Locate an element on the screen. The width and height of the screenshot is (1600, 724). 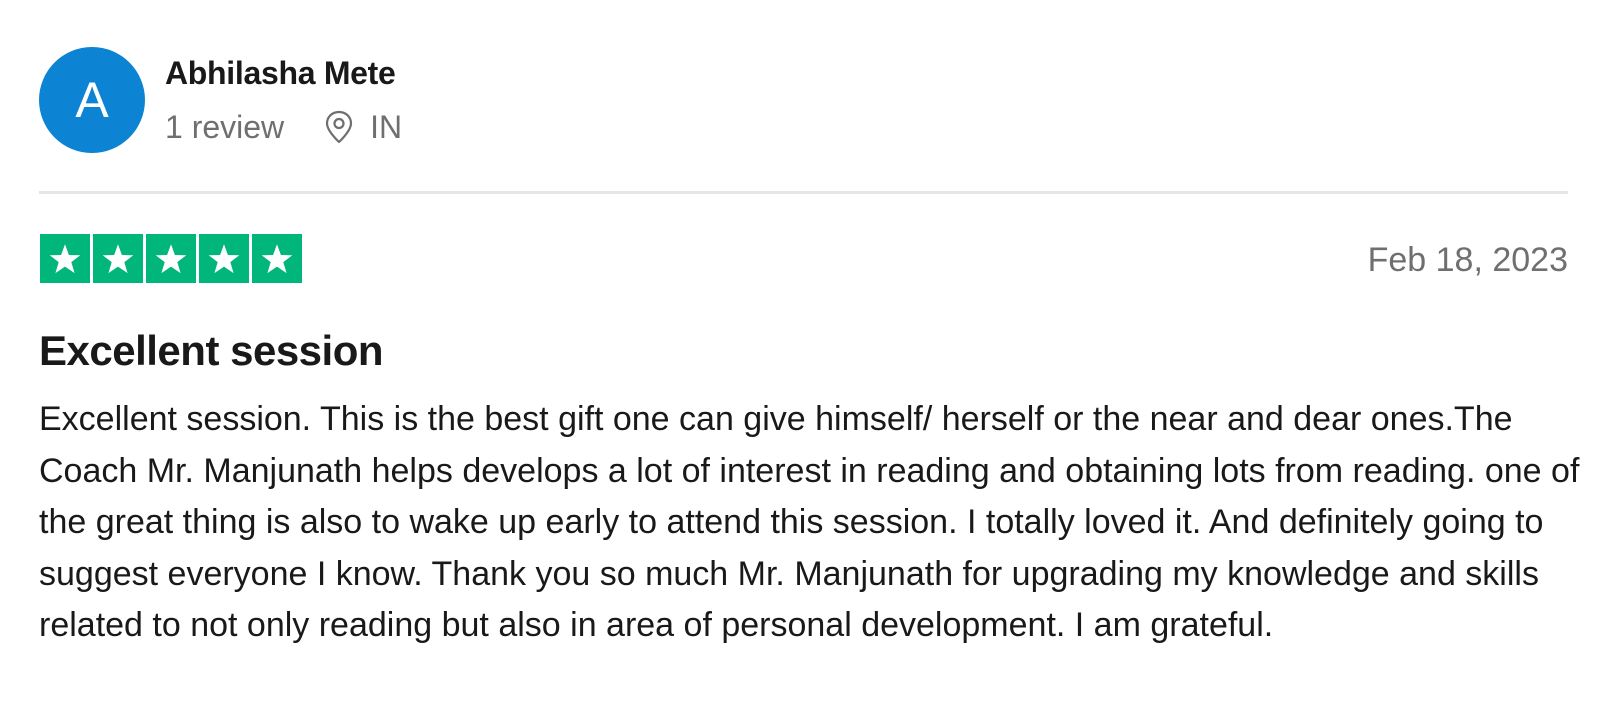
star-rating is located at coordinates (172, 258).